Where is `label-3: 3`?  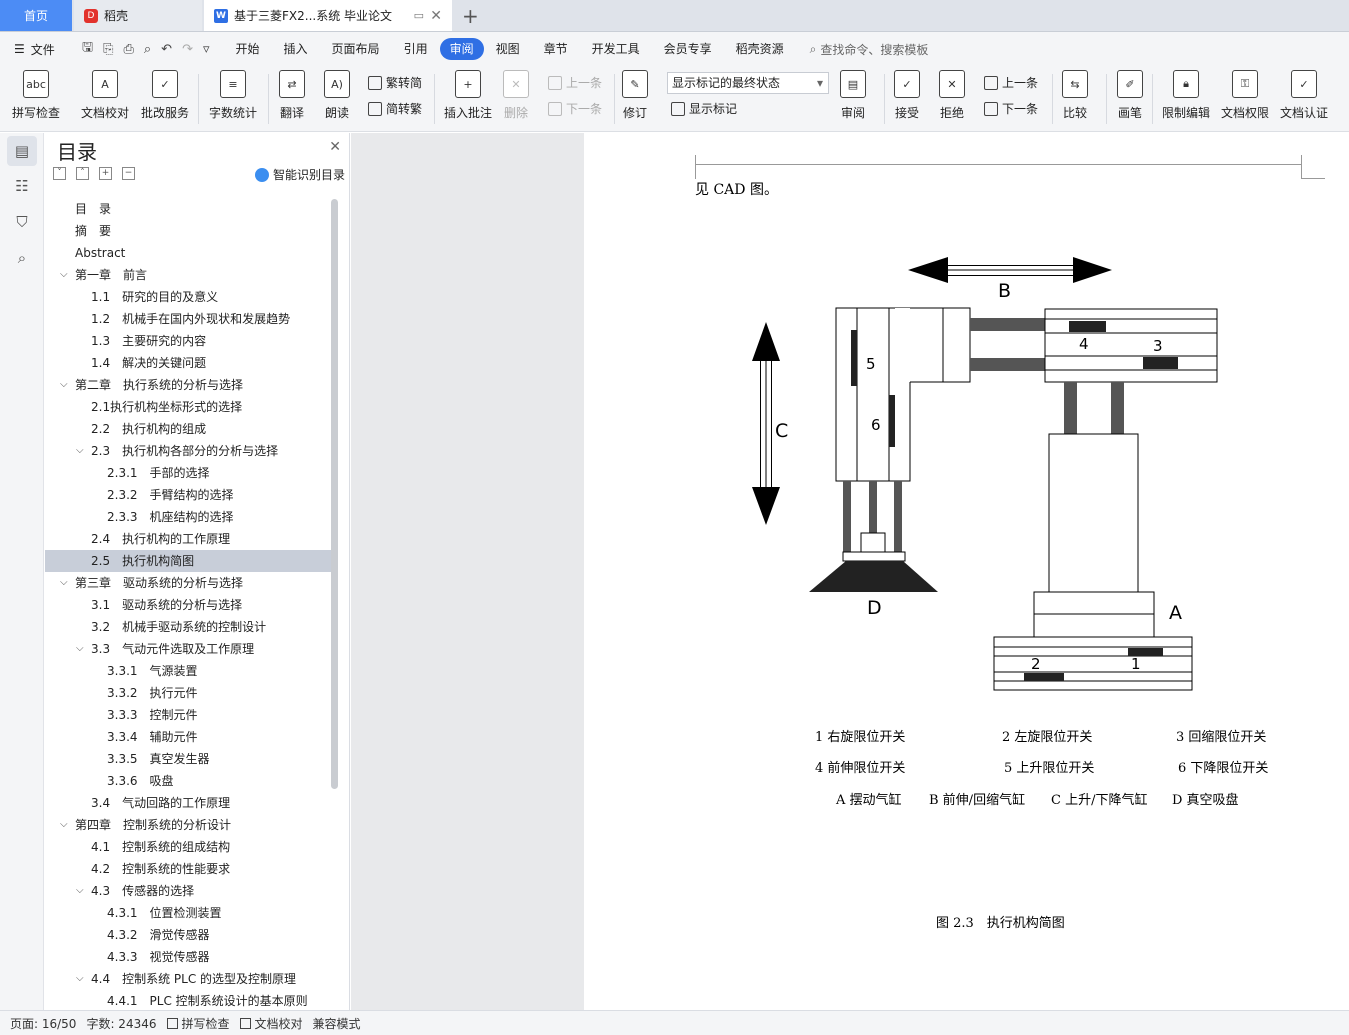
label-3: 3 is located at coordinates (1158, 346).